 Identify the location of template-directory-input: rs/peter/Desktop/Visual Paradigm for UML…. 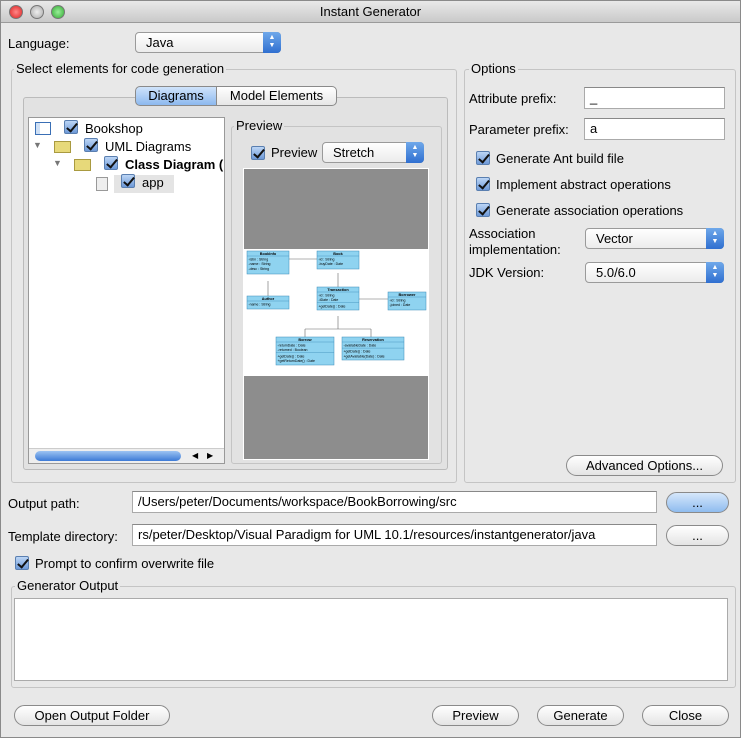
(394, 535).